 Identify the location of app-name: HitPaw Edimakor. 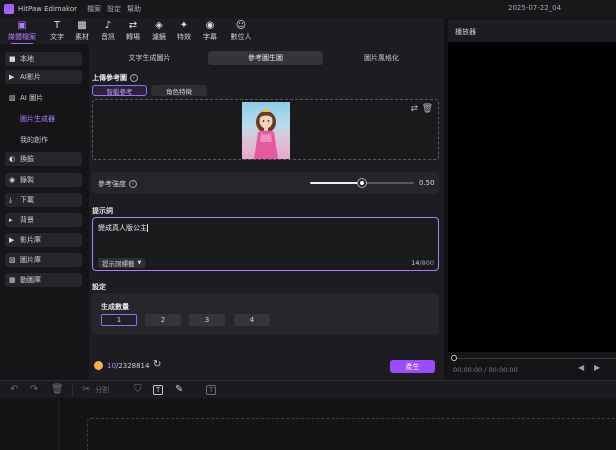
(47, 9).